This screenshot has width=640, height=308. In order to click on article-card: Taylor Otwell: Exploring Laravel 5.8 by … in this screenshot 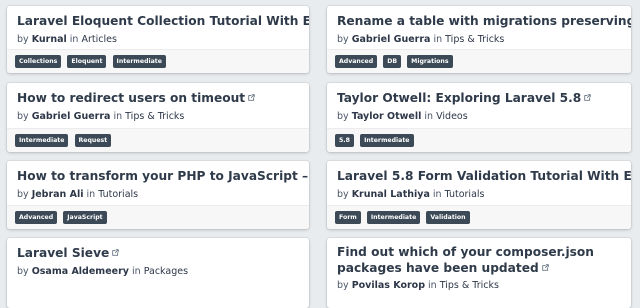, I will do `click(479, 117)`.